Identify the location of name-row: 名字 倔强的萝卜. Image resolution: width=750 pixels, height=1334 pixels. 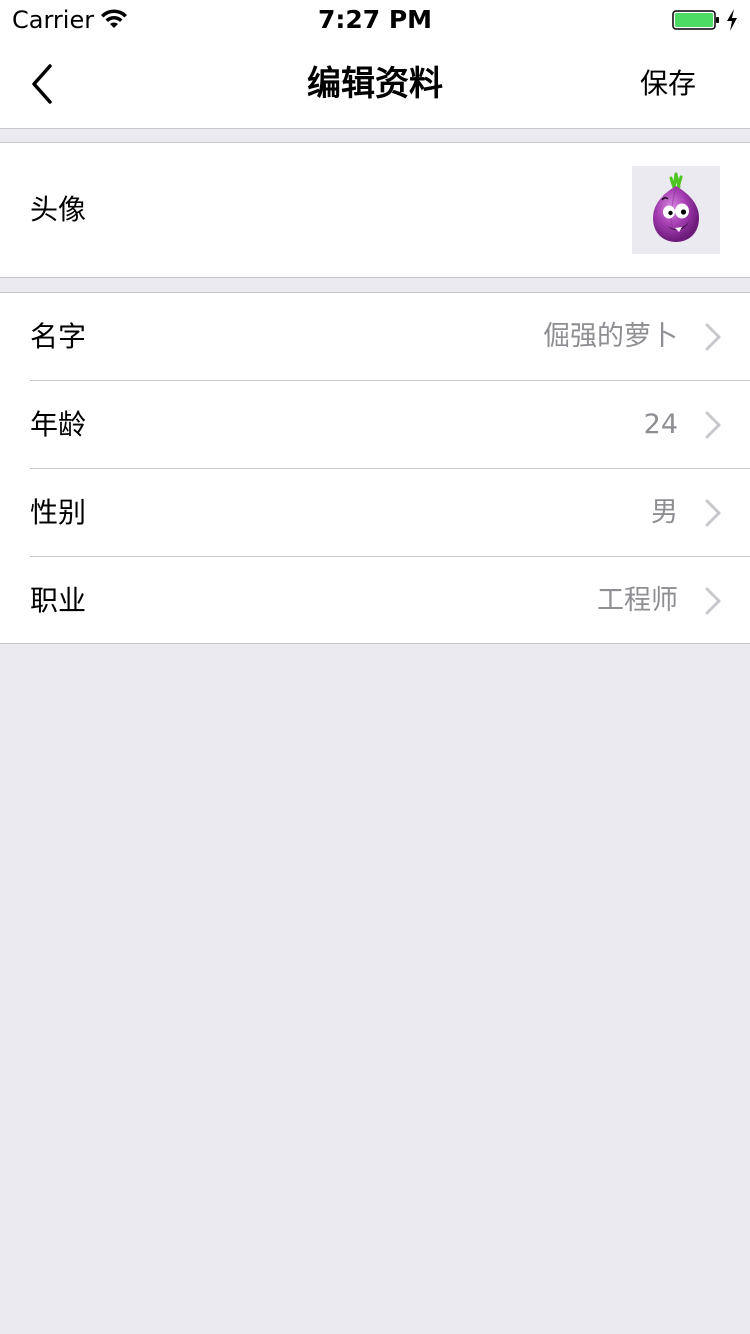
(375, 337).